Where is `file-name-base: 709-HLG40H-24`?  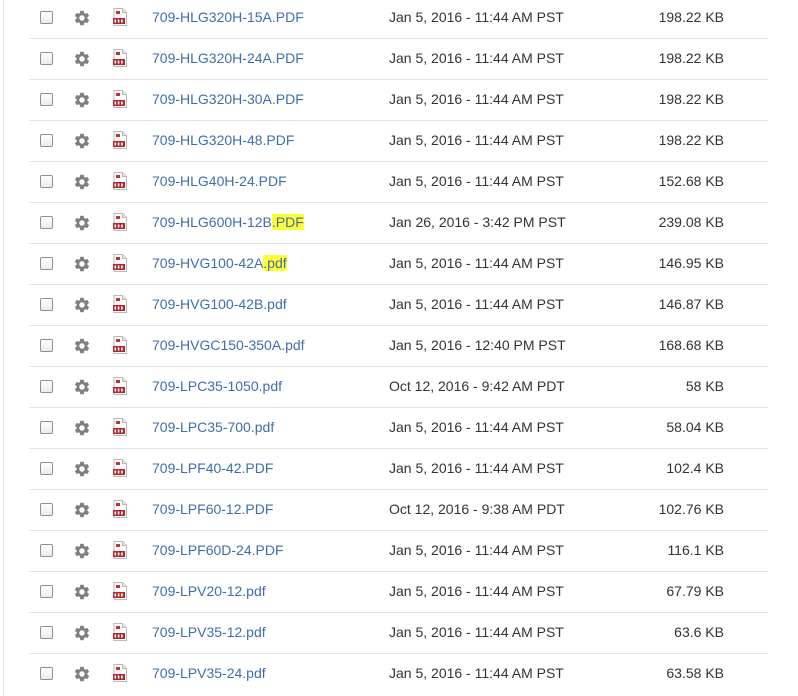
file-name-base: 709-HLG40H-24 is located at coordinates (203, 181).